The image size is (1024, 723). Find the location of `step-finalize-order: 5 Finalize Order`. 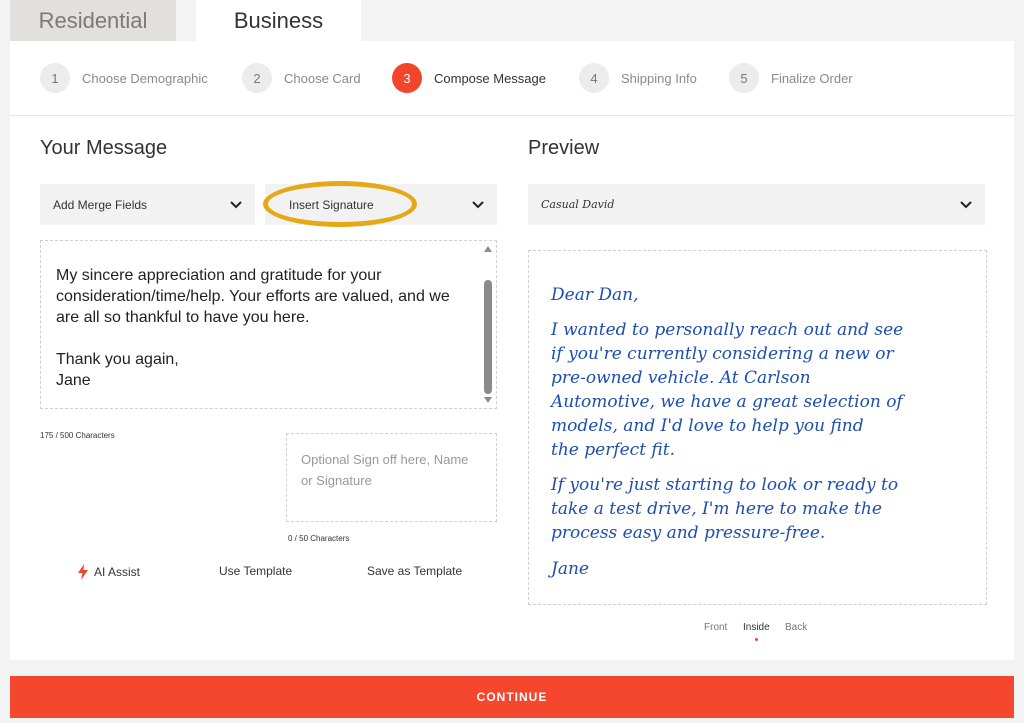

step-finalize-order: 5 Finalize Order is located at coordinates (791, 78).